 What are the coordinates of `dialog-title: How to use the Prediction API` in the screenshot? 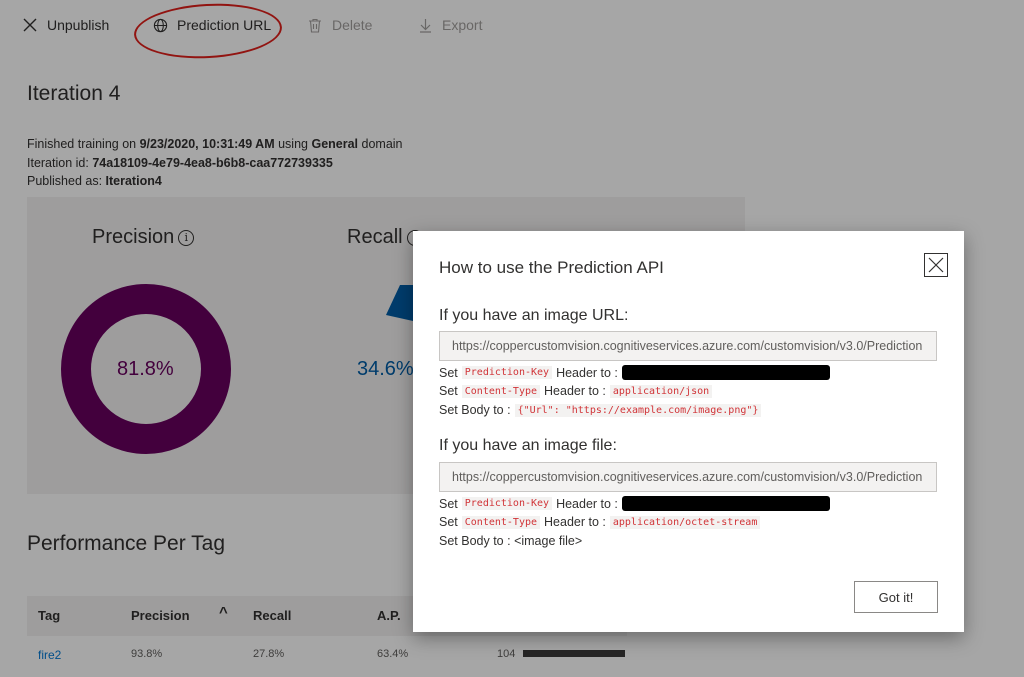 It's located at (551, 267).